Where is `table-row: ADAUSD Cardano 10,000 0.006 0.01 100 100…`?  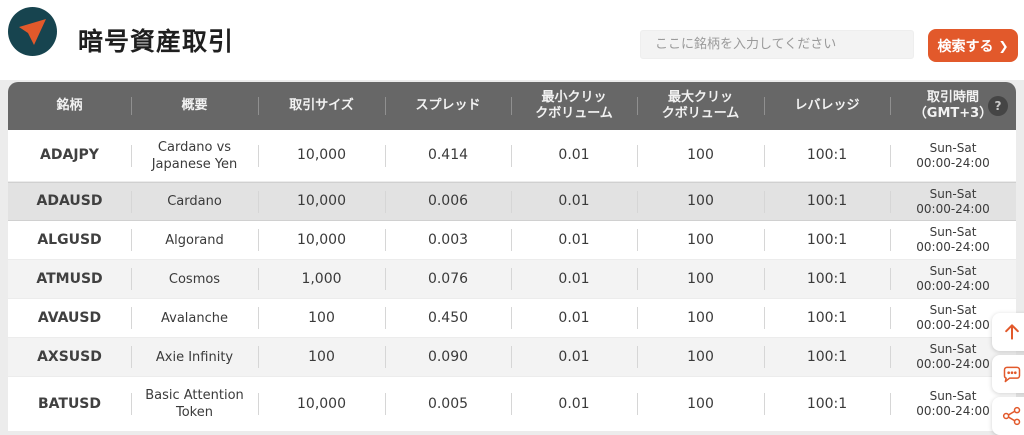
table-row: ADAUSD Cardano 10,000 0.006 0.01 100 100… is located at coordinates (512, 201).